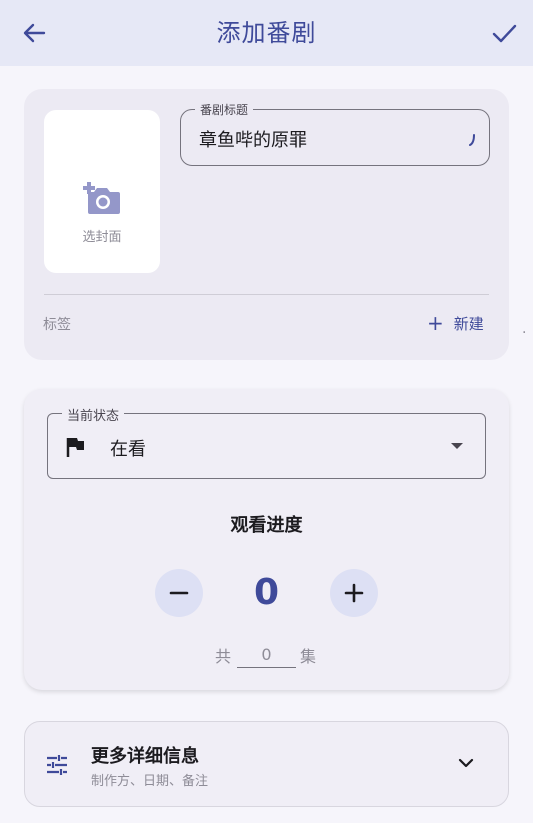 This screenshot has height=823, width=533. I want to click on flag-icon, so click(75, 447).